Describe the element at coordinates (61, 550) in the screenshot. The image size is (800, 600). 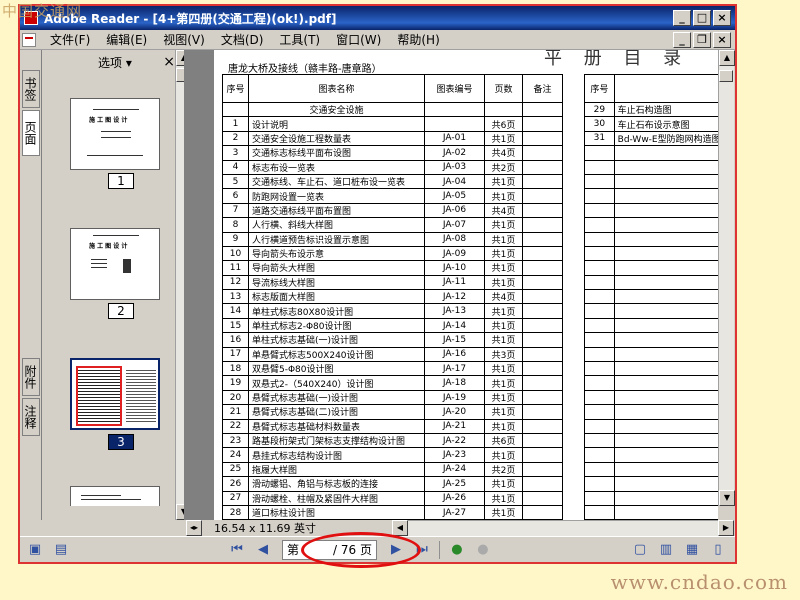
I see `print-icon: ▤` at that location.